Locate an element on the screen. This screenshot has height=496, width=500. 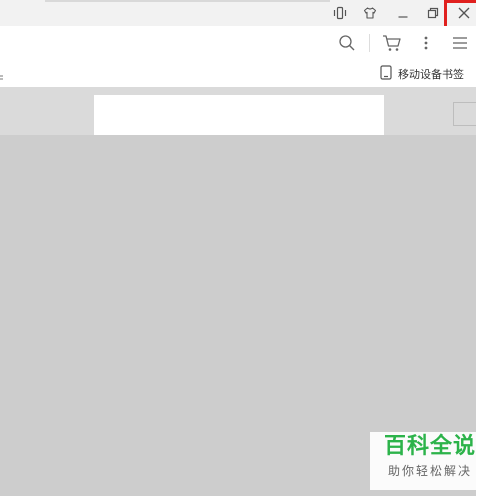
minimize-icon is located at coordinates (403, 13).